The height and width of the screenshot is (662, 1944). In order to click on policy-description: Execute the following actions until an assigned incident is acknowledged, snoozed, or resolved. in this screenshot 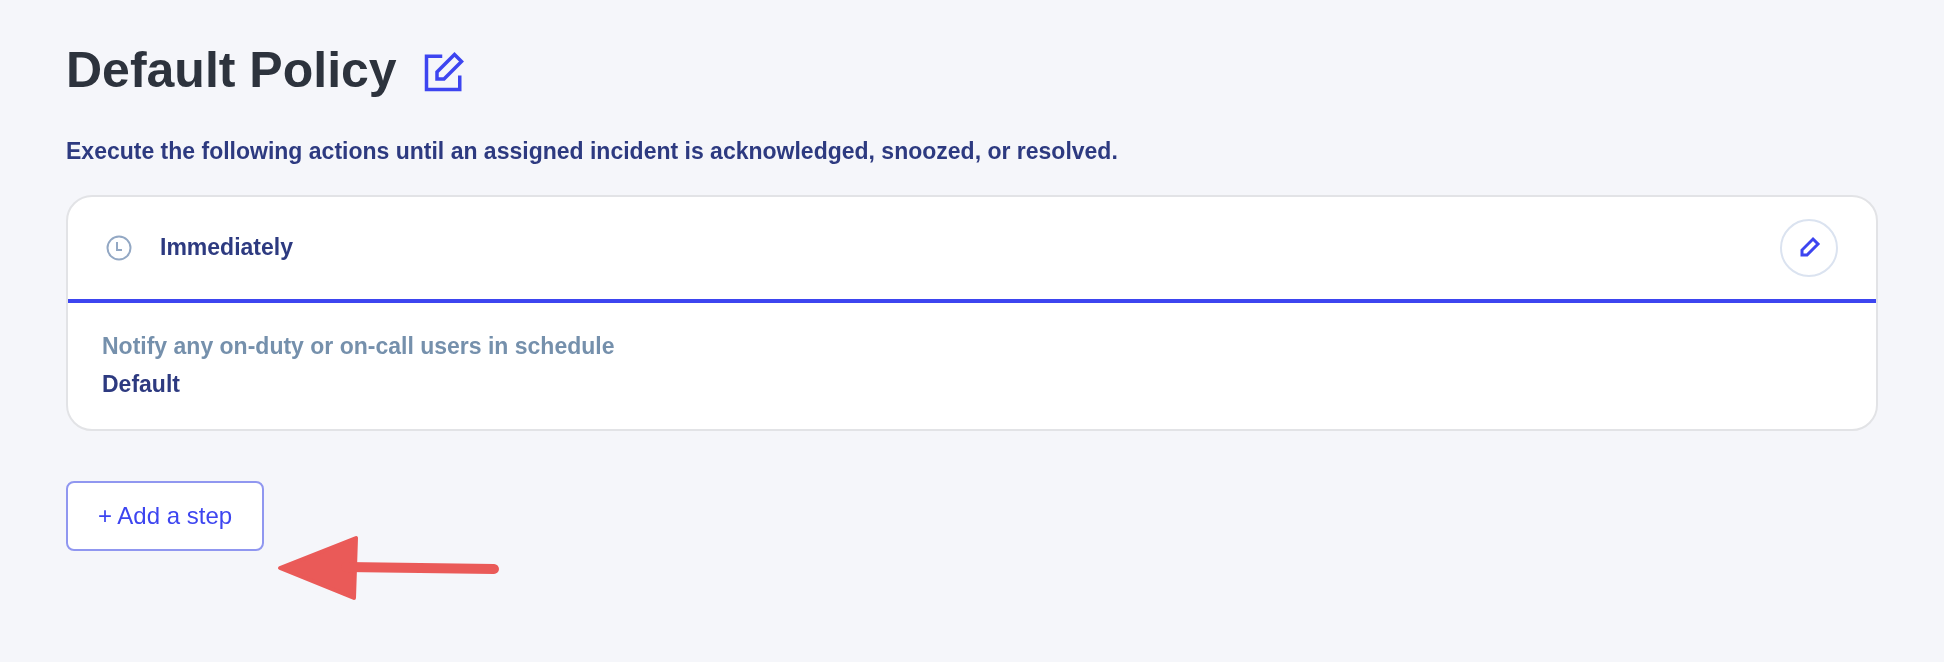, I will do `click(592, 151)`.